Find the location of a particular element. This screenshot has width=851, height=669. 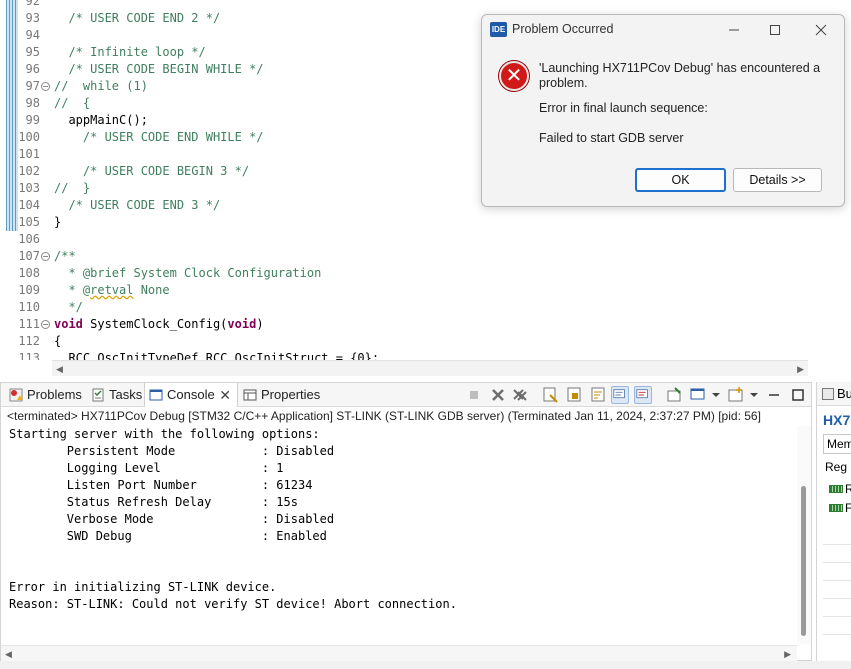

line-number: 100 is located at coordinates (29, 137).